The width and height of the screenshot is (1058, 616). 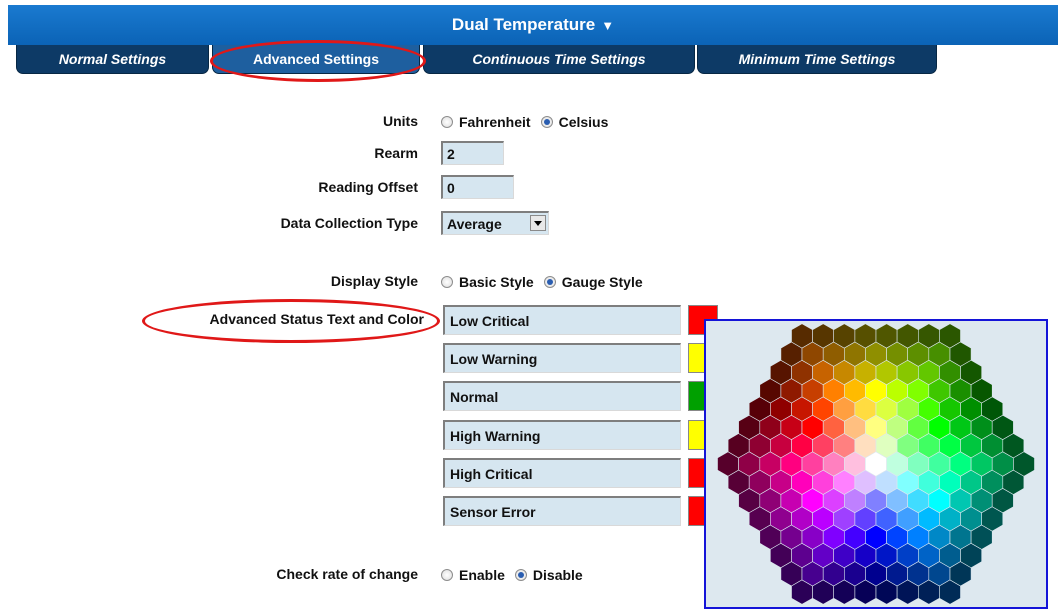 What do you see at coordinates (538, 223) in the screenshot?
I see `select-dropdown-icon` at bounding box center [538, 223].